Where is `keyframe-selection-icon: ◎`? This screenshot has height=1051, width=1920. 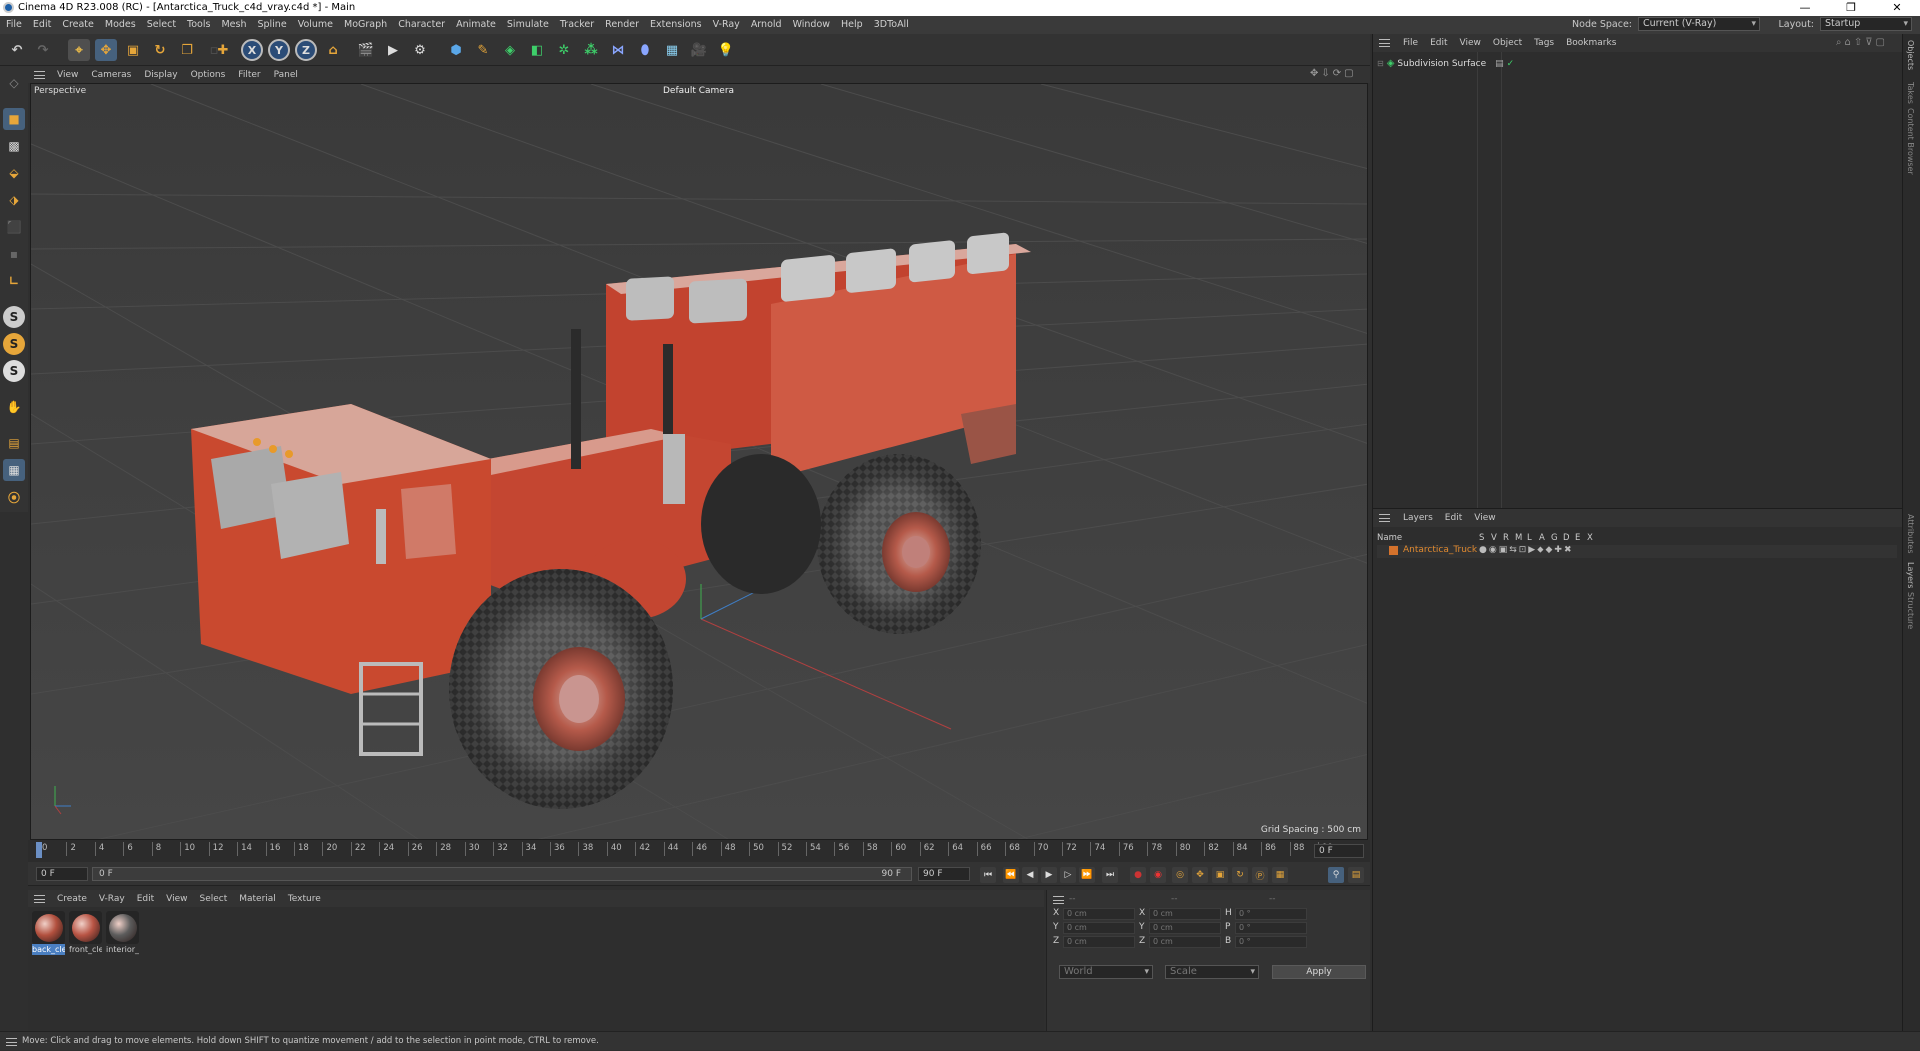
keyframe-selection-icon: ◎ is located at coordinates (1180, 875).